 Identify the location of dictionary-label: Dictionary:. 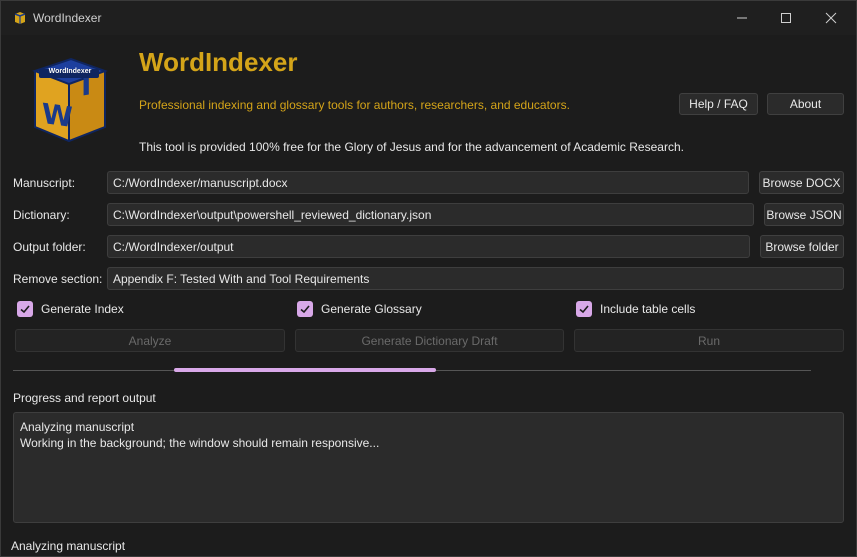
(41, 215).